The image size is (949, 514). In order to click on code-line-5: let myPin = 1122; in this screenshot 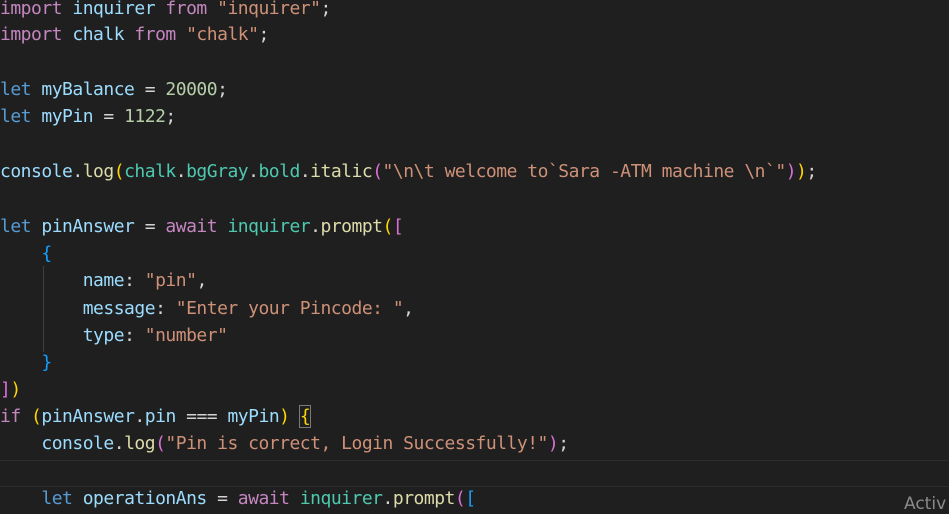, I will do `click(88, 116)`.